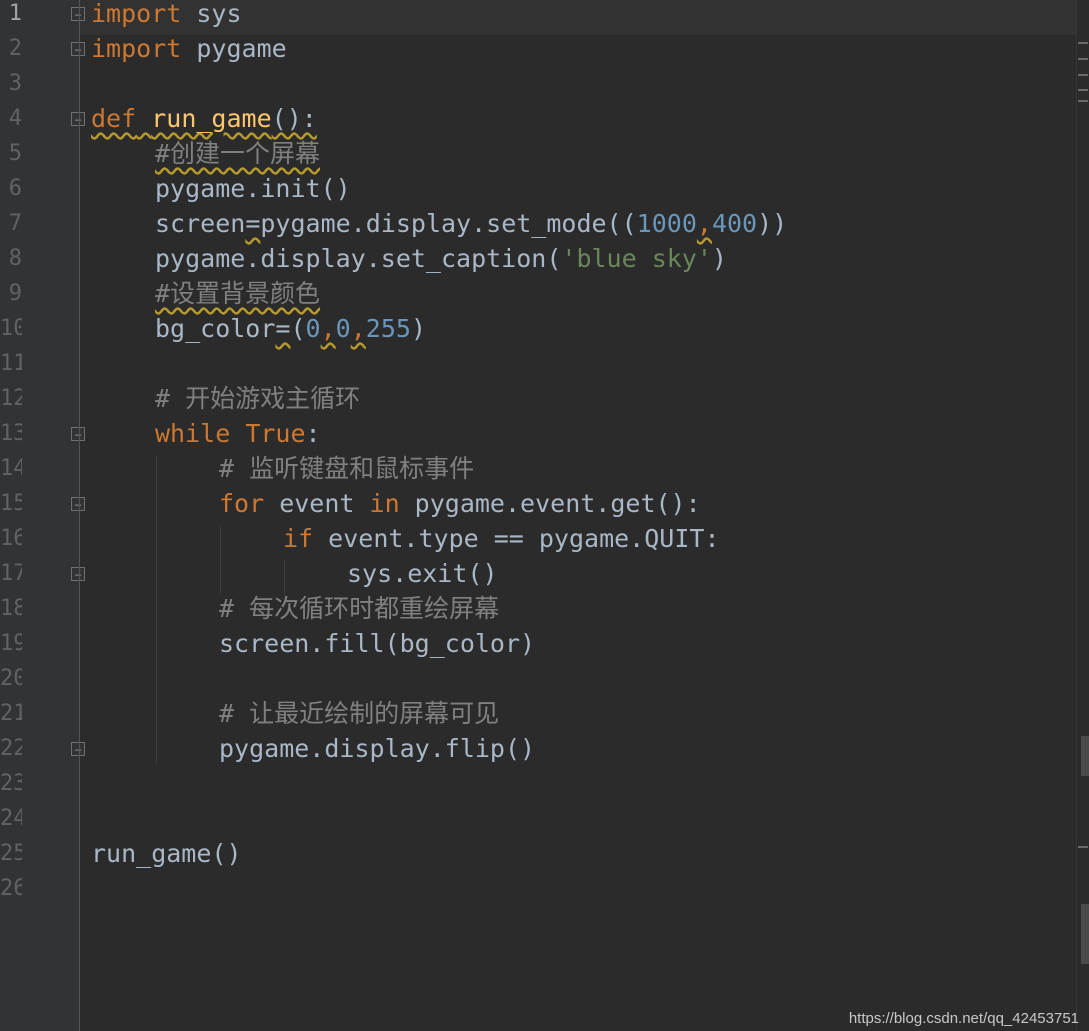  What do you see at coordinates (15, 83) in the screenshot?
I see `line-number: 3` at bounding box center [15, 83].